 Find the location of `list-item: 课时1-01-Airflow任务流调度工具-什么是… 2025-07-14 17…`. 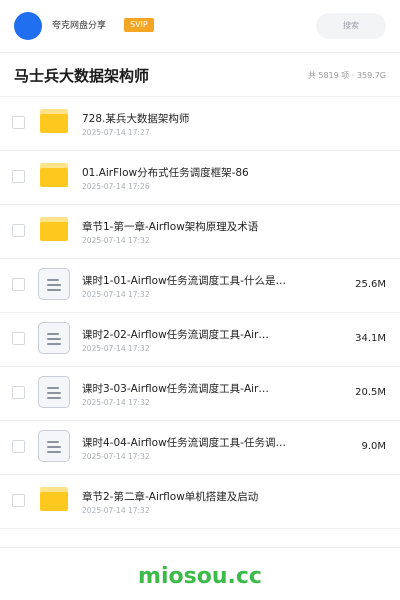

list-item: 课时1-01-Airflow任务流调度工具-什么是… 2025-07-14 17… is located at coordinates (200, 286).